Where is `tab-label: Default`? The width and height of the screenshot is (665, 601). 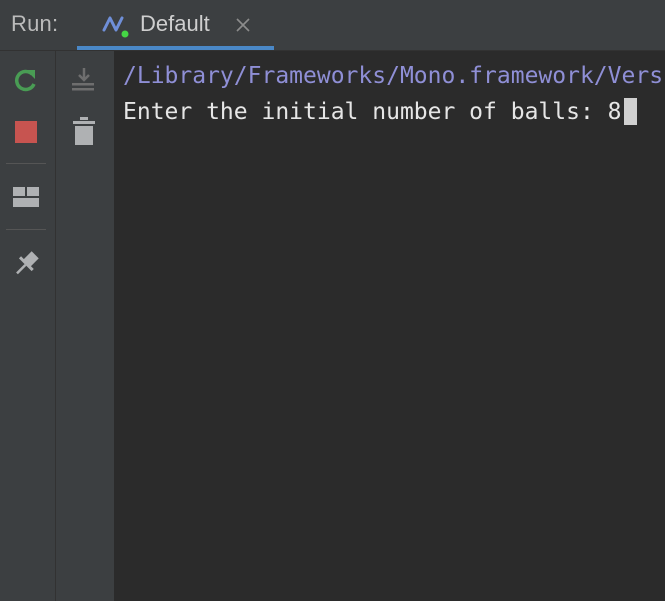 tab-label: Default is located at coordinates (175, 23).